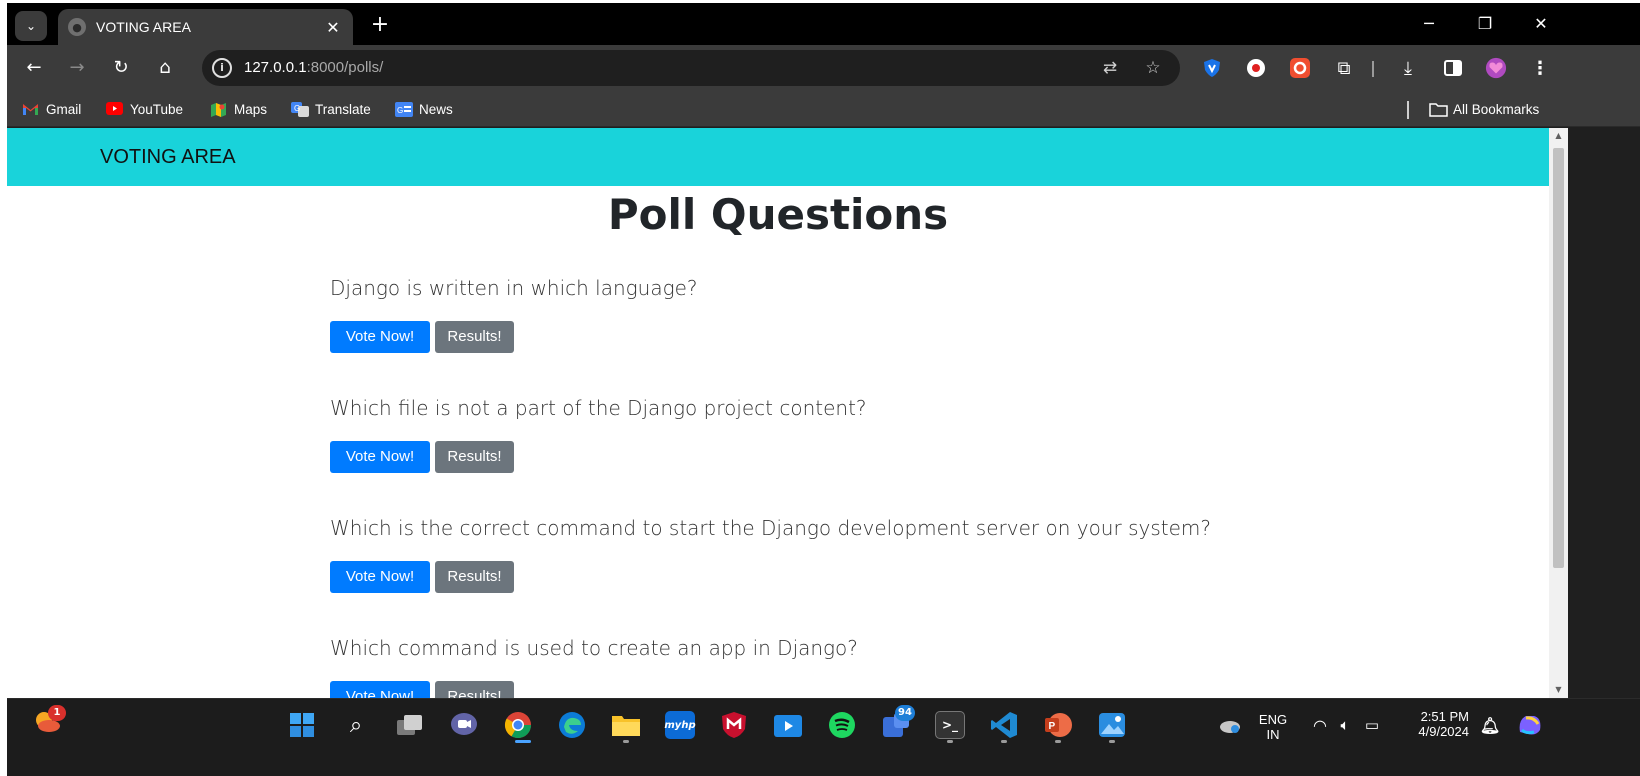  I want to click on edge-icon, so click(572, 725).